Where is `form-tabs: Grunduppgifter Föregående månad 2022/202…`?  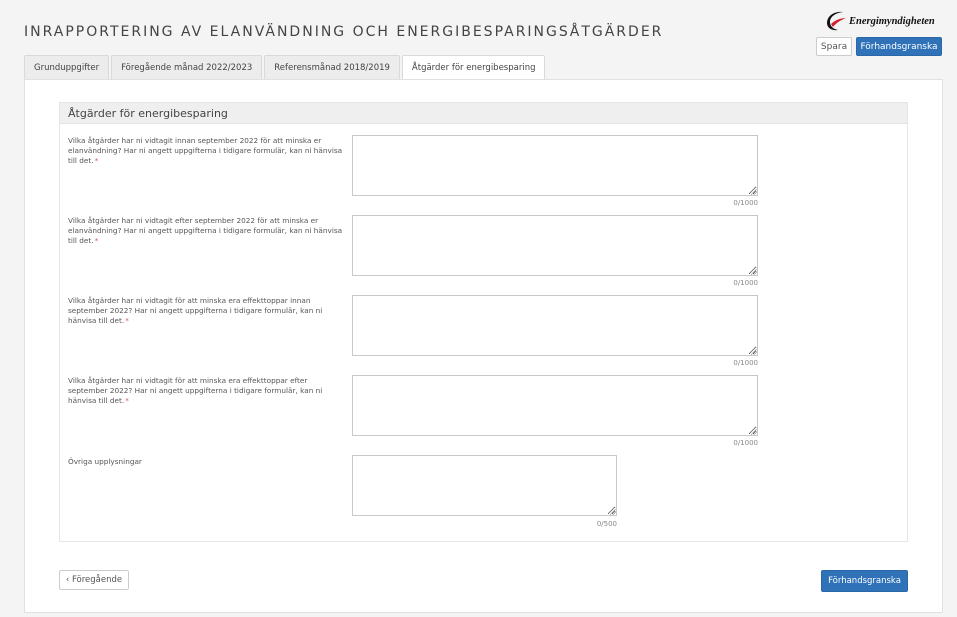
form-tabs: Grunduppgifter Föregående månad 2022/202… is located at coordinates (285, 67).